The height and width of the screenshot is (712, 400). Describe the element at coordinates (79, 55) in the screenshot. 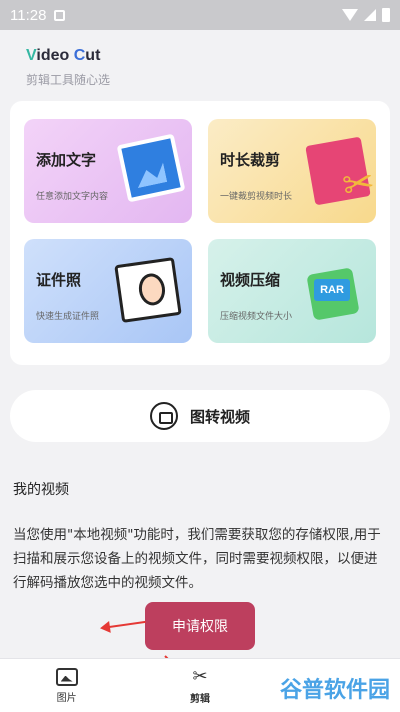

I see `app-title-c: C` at that location.